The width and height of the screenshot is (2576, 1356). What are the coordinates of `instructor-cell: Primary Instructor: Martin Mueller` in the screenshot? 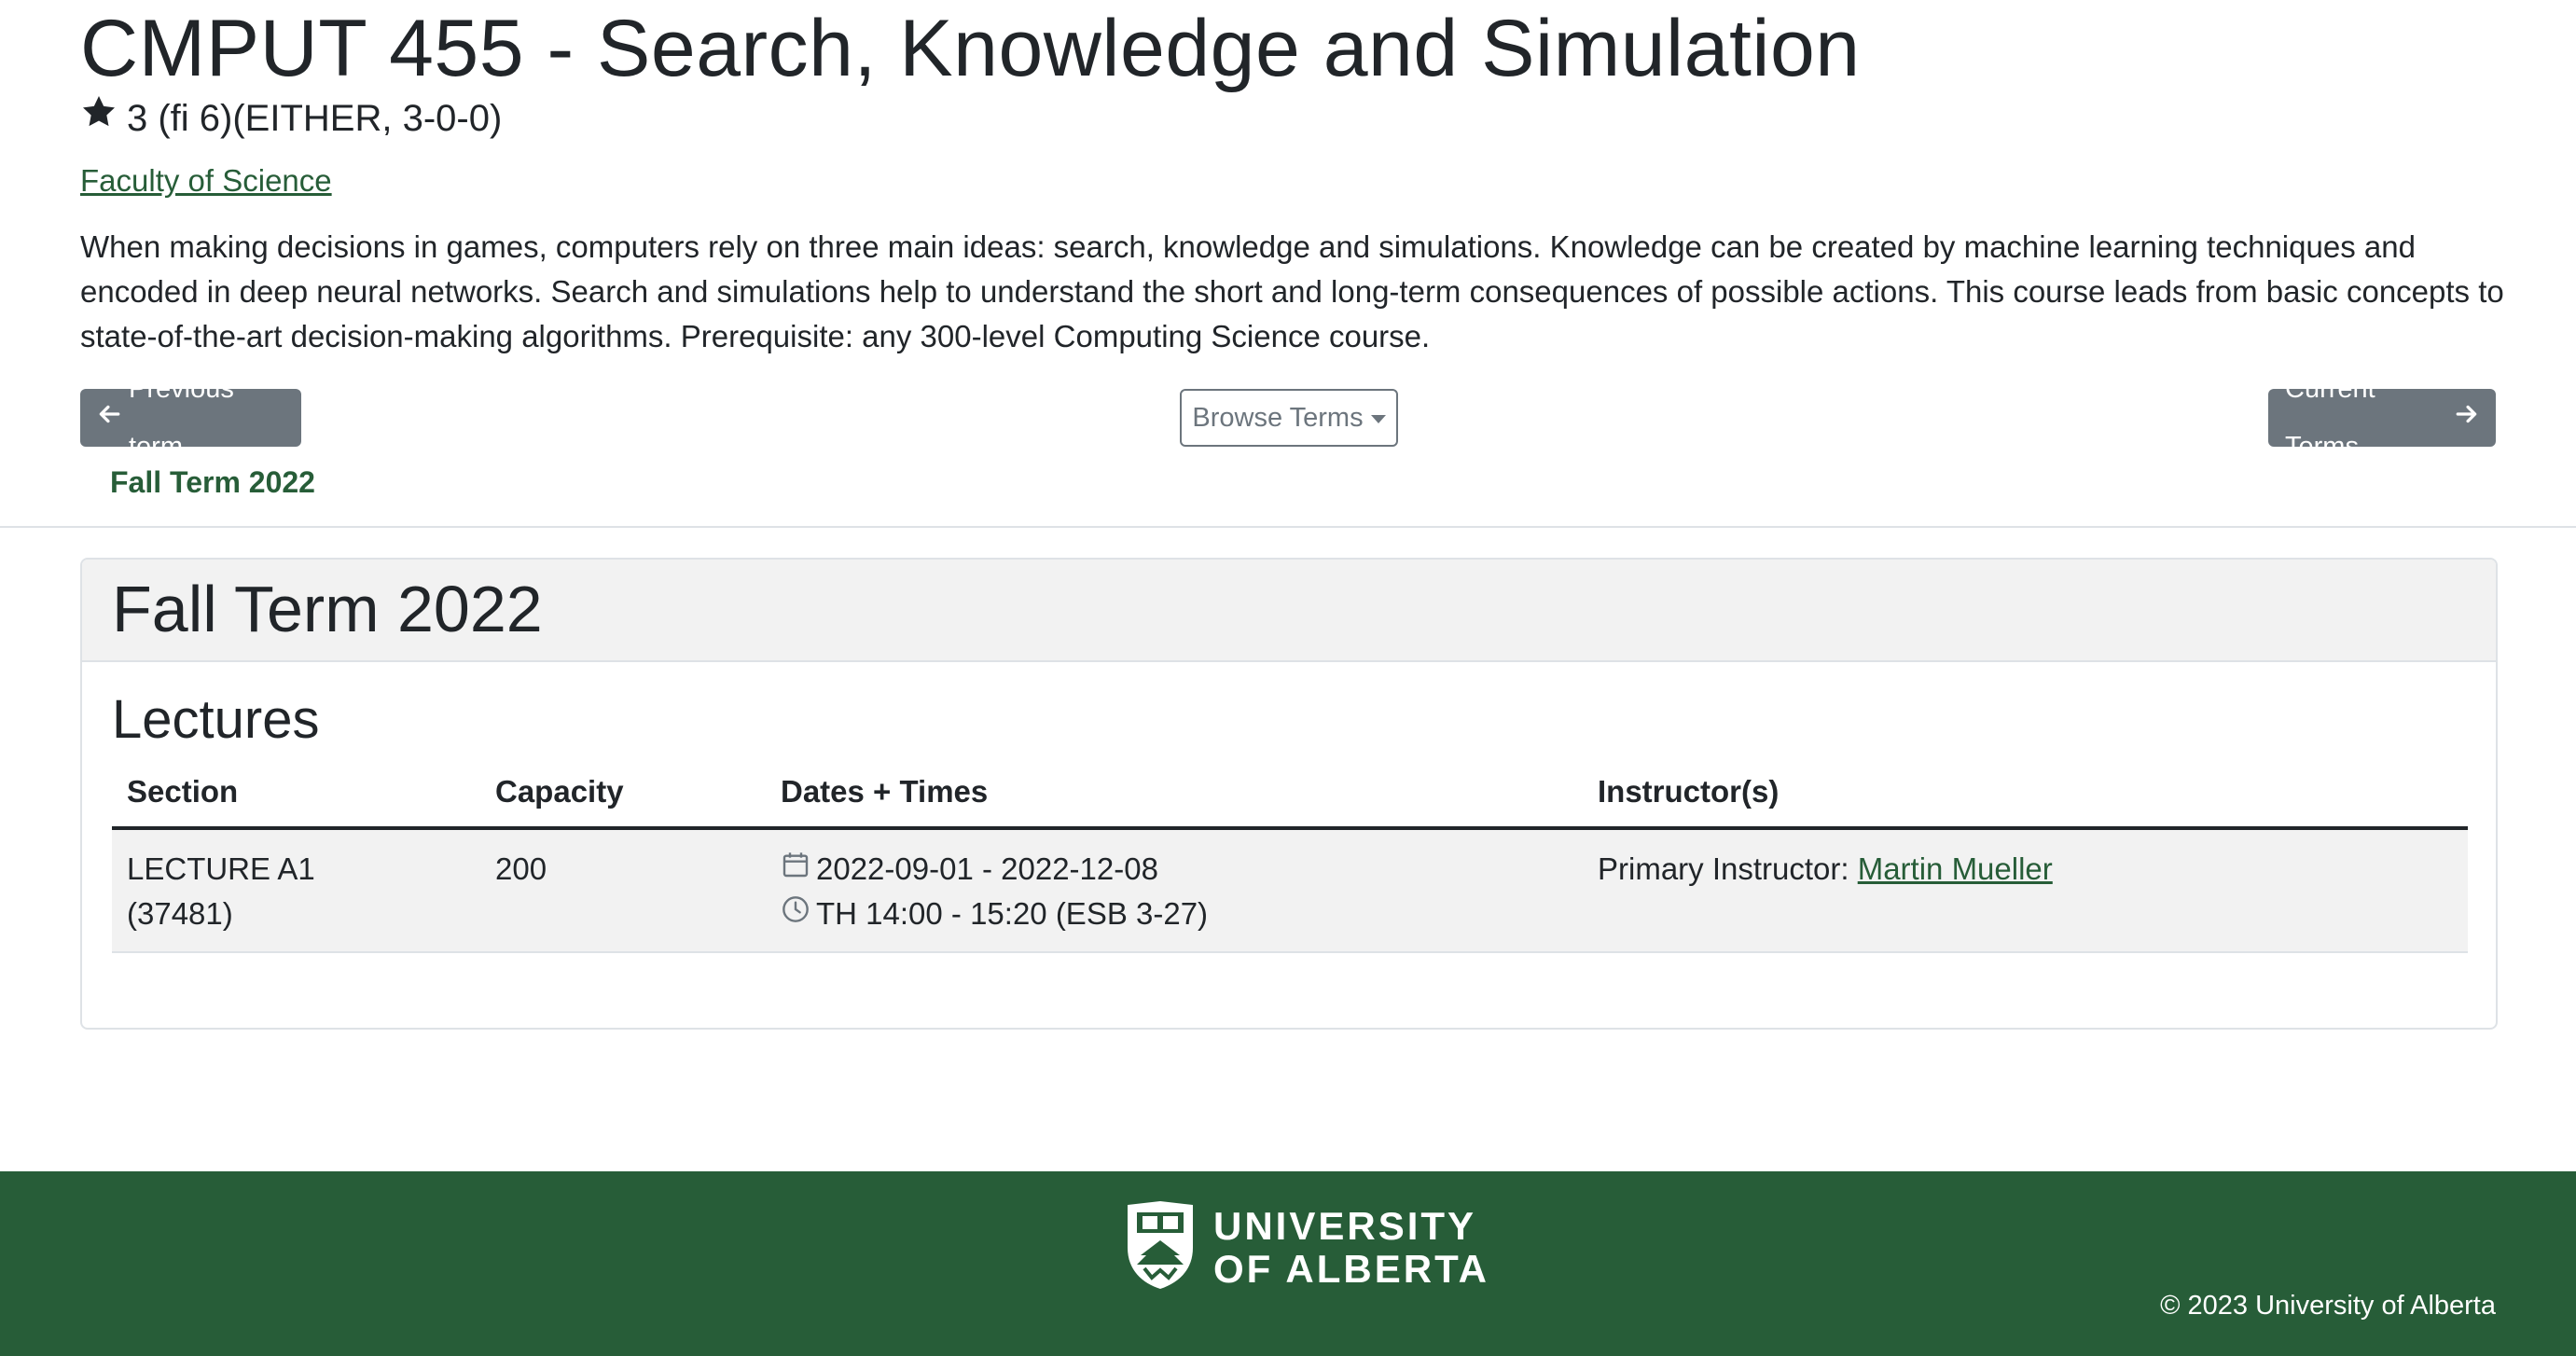 It's located at (2025, 891).